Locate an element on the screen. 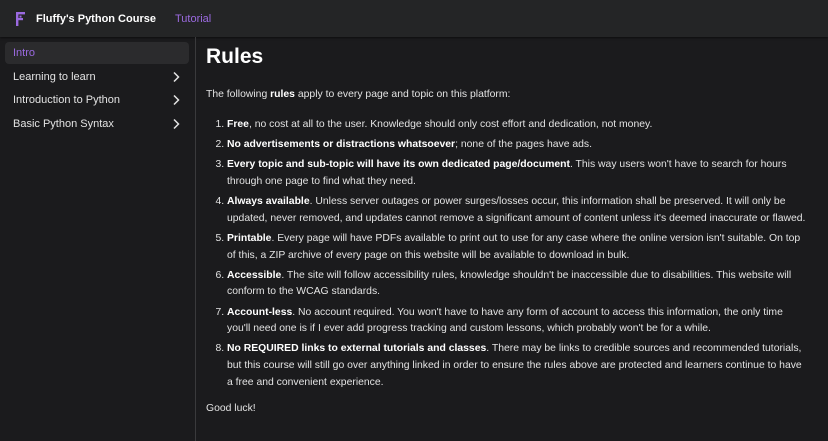 This screenshot has width=828, height=441. outro-text: Good luck! is located at coordinates (231, 409).